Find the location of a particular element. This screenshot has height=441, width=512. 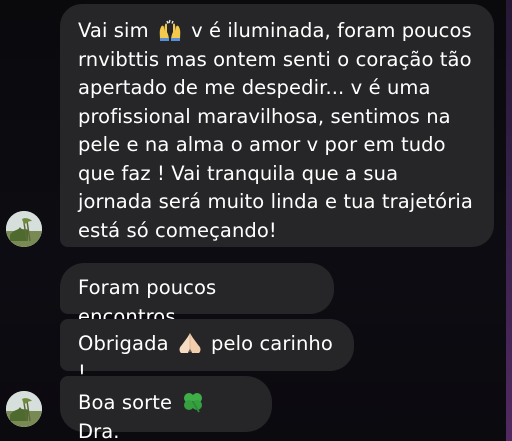

message-bubble: Boa sorte Dra. is located at coordinates (166, 408).